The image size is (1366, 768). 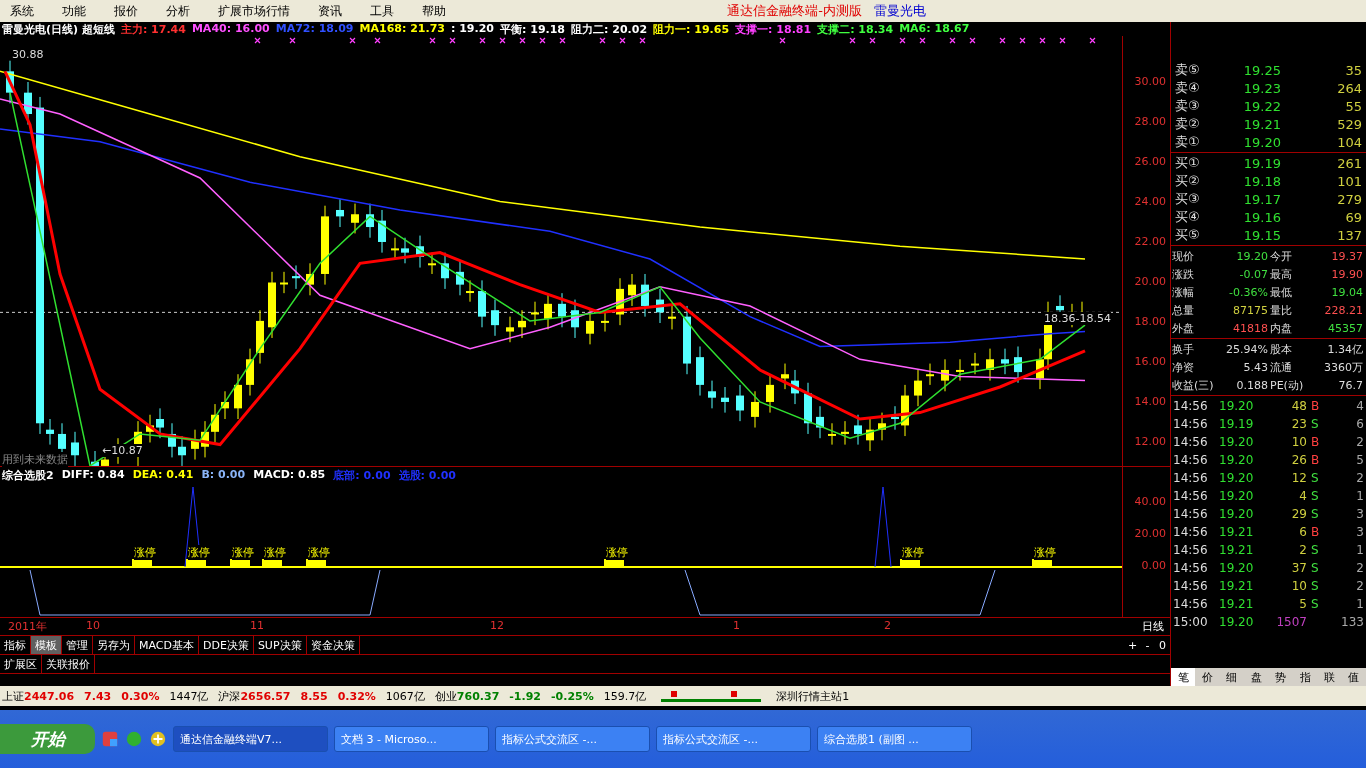 I want to click on quote-value: 228.21, so click(x=1343, y=310).